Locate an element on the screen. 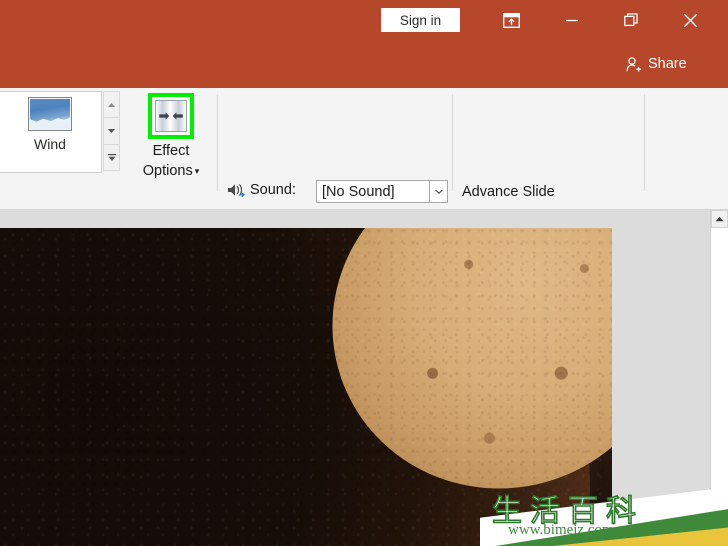 This screenshot has height=546, width=728. restore-icon is located at coordinates (631, 20).